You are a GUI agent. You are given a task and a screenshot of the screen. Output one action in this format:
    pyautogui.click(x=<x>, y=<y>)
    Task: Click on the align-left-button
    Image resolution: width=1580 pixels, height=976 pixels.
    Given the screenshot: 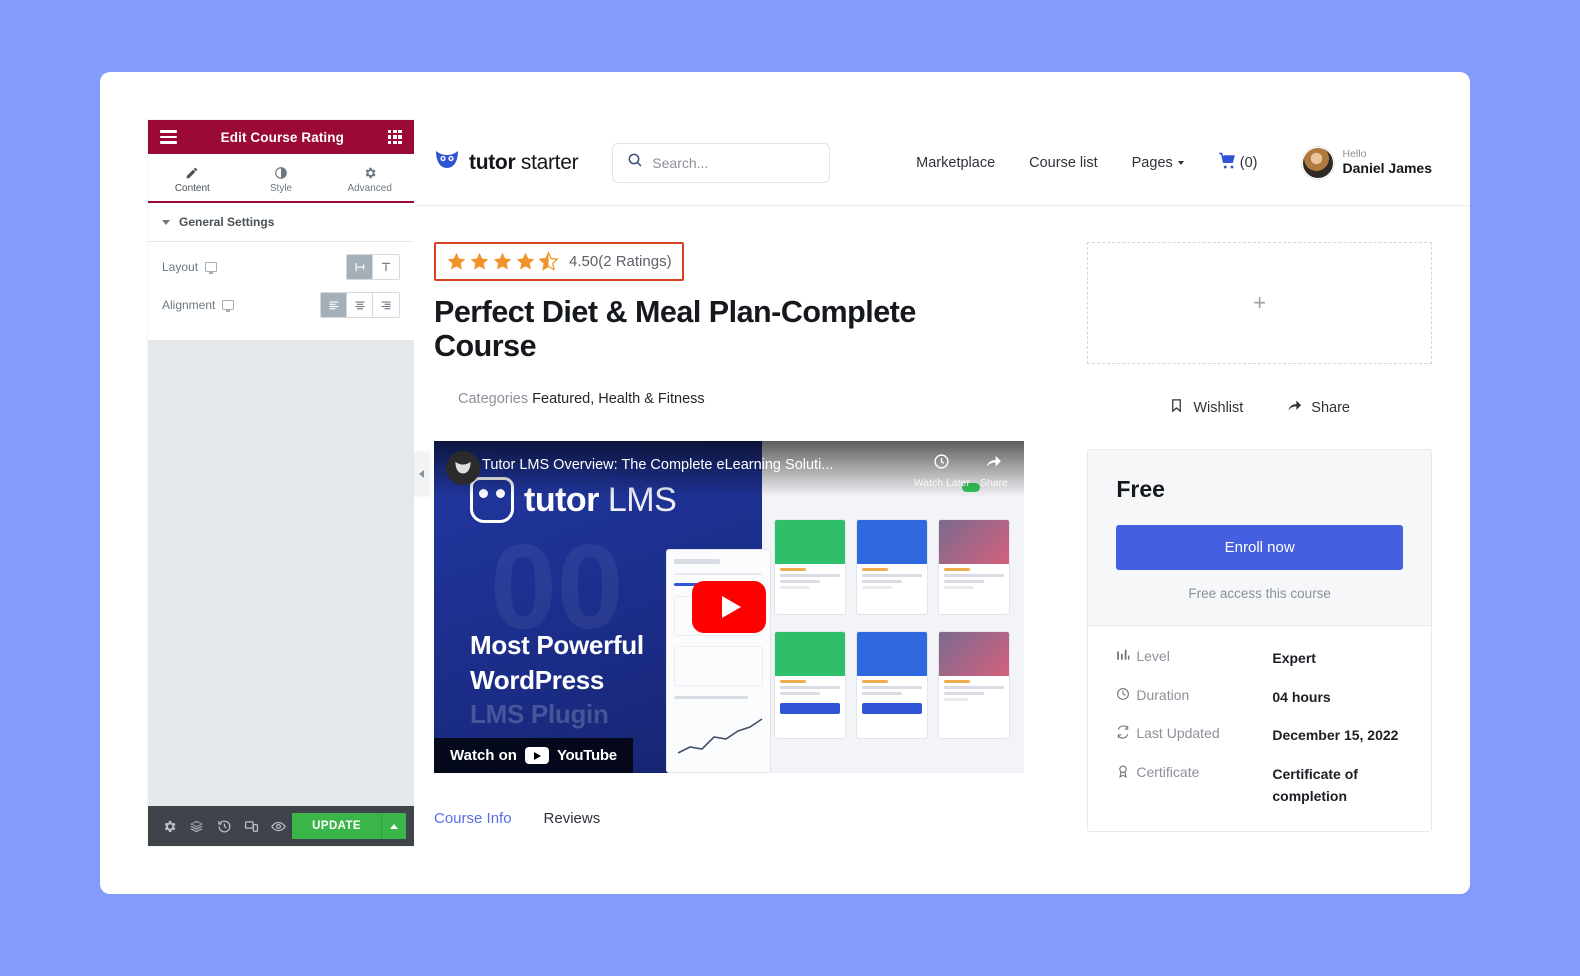 What is the action you would take?
    pyautogui.click(x=334, y=305)
    